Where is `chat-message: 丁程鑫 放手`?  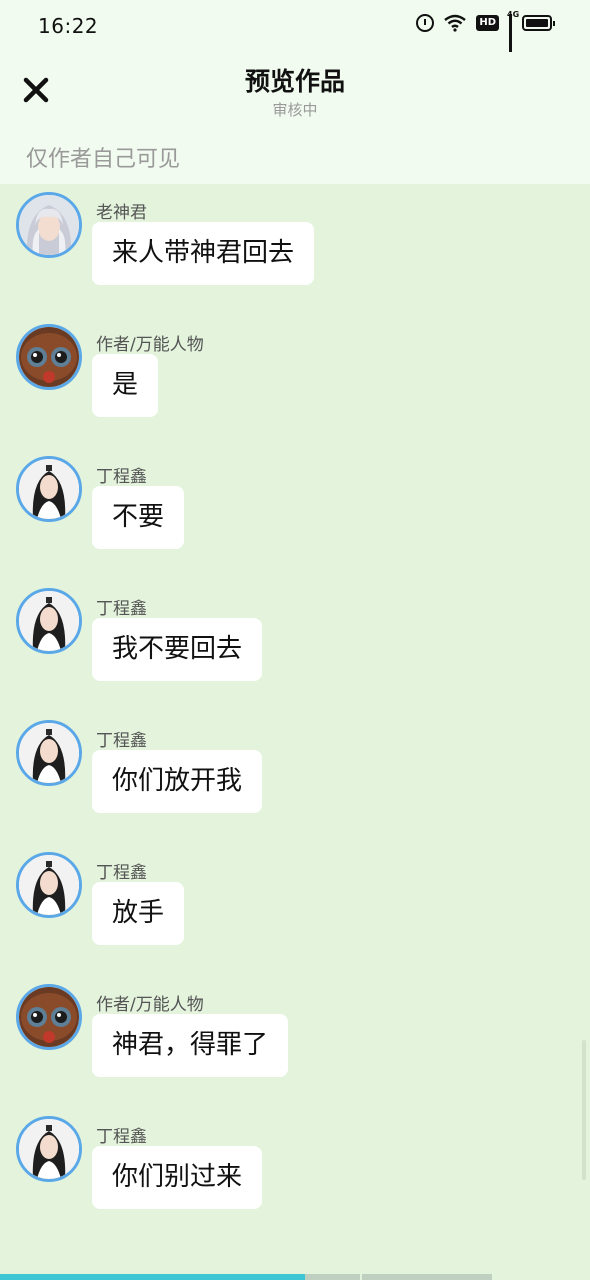 chat-message: 丁程鑫 放手 is located at coordinates (295, 910).